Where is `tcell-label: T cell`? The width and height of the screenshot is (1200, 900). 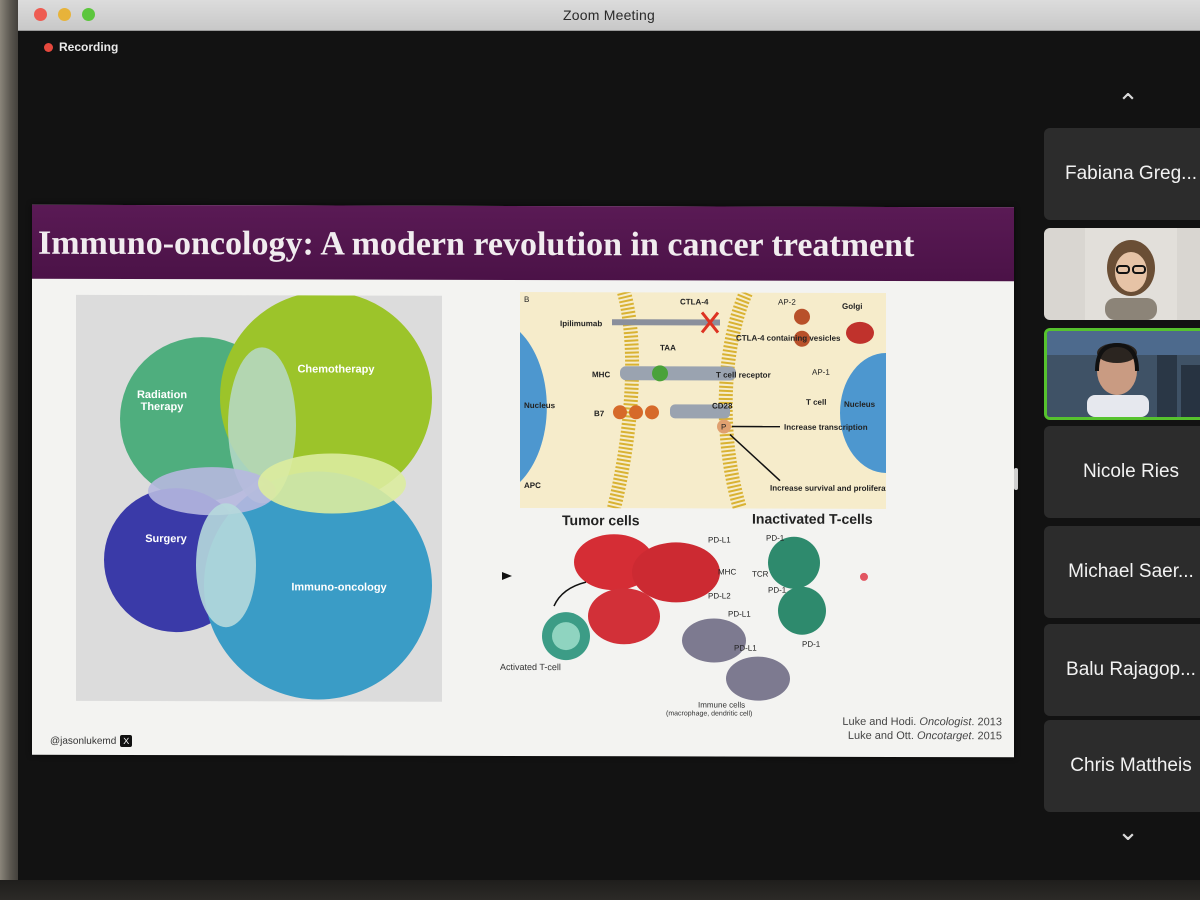 tcell-label: T cell is located at coordinates (816, 402).